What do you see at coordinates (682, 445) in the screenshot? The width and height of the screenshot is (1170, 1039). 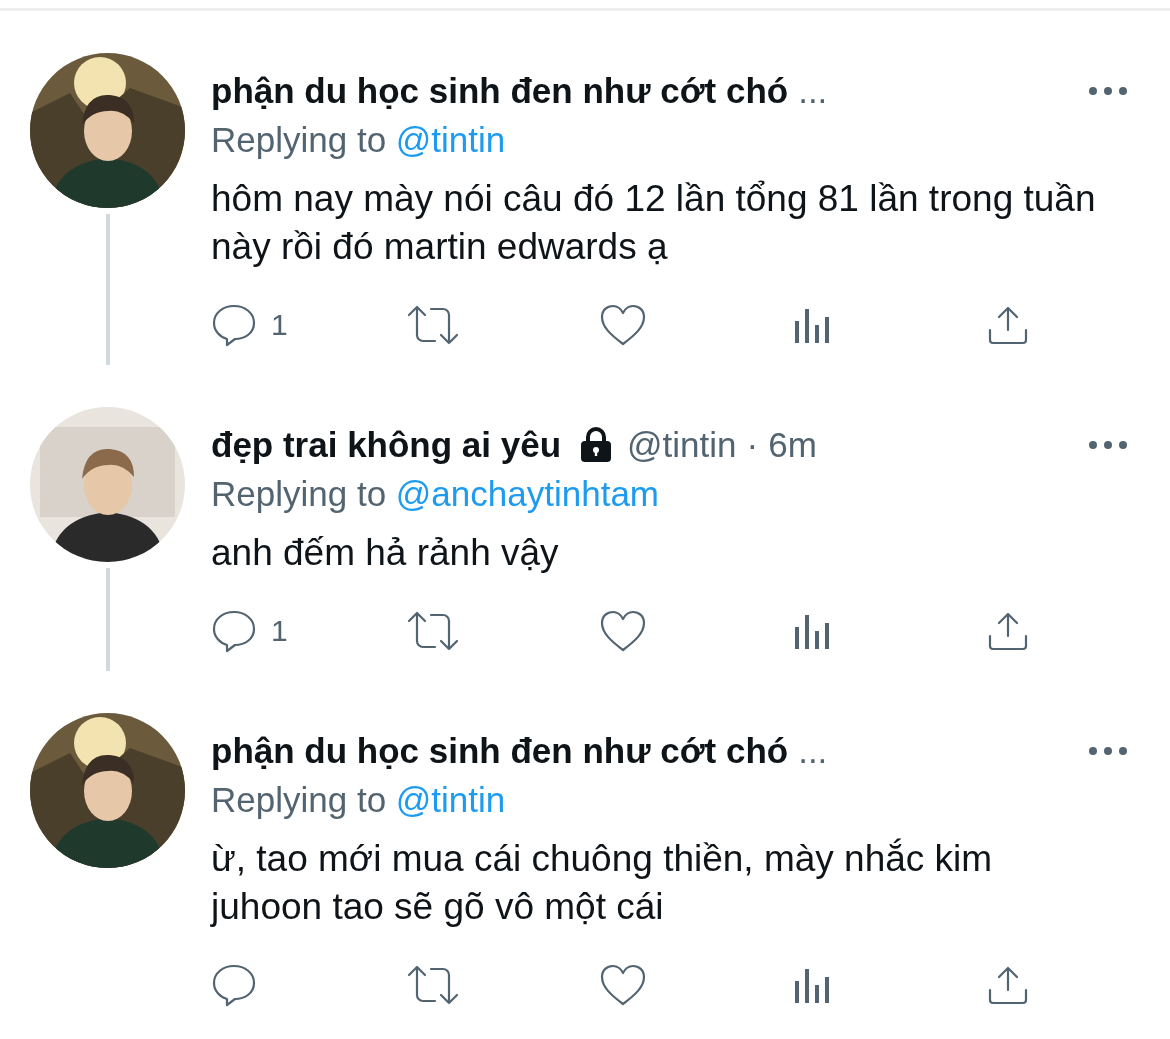 I see `user-handle: @tintin` at bounding box center [682, 445].